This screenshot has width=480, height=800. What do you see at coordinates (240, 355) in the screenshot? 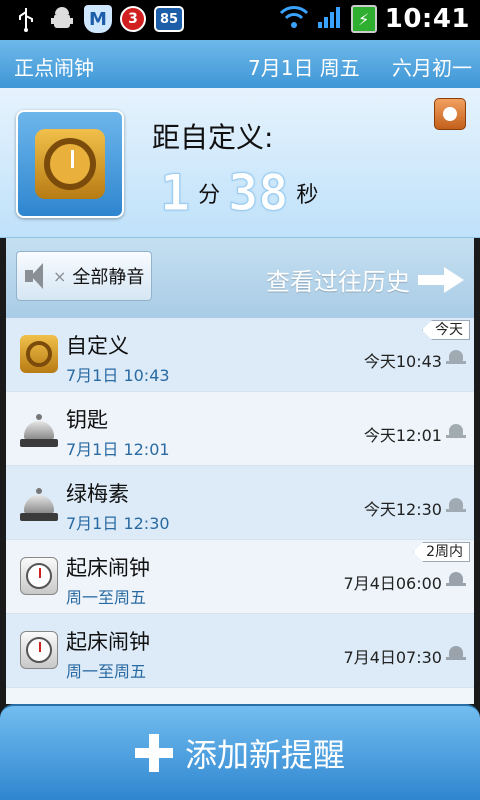
I see `list-item: 自定义 7月1日 10:43 今天10:43 今天` at bounding box center [240, 355].